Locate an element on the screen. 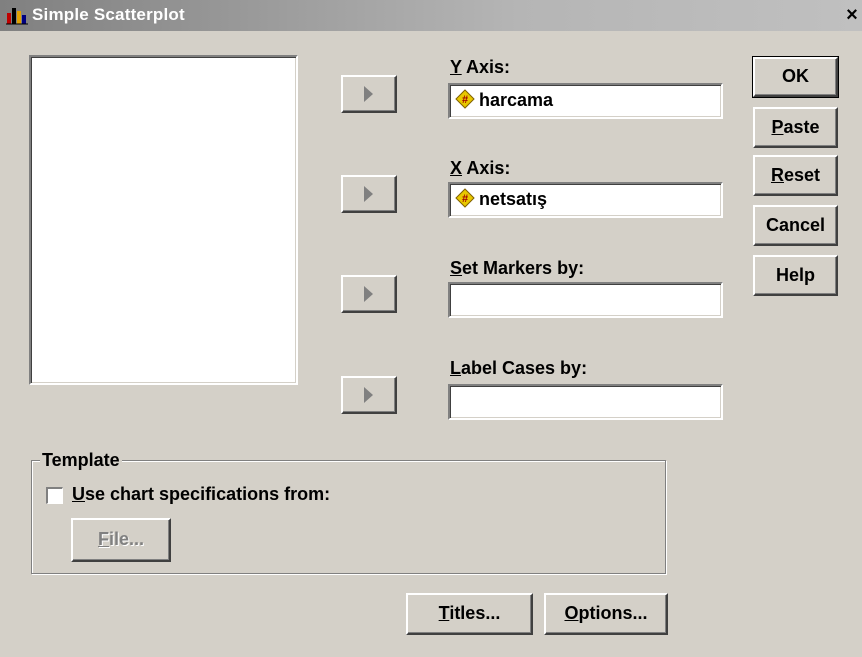 The image size is (862, 657). window-title: Simple Scatterplot is located at coordinates (108, 14).